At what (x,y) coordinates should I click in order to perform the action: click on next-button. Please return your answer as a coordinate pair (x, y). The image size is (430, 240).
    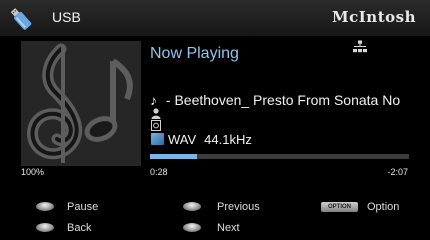
    Looking at the image, I should click on (192, 227).